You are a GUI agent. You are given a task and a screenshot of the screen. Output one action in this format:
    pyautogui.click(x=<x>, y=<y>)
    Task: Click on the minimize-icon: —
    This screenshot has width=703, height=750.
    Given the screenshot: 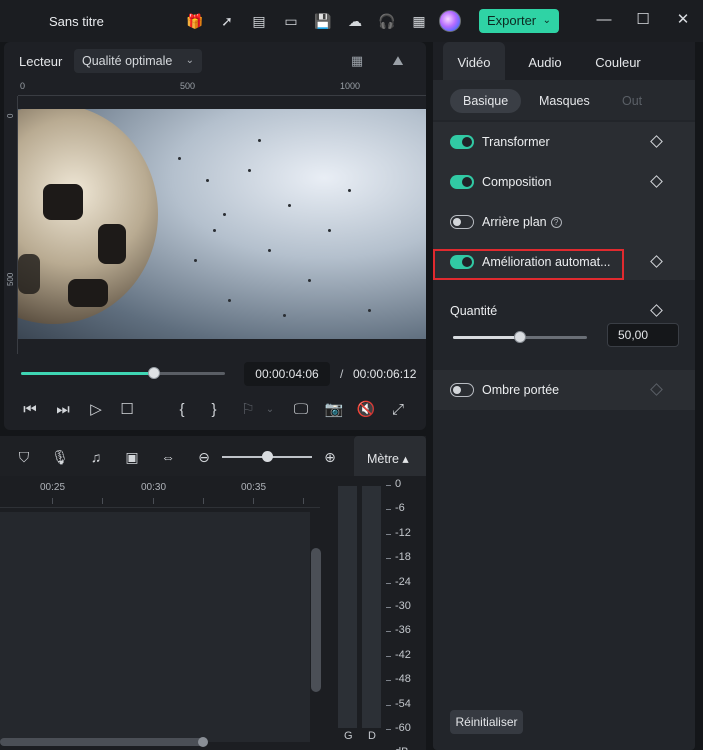 What is the action you would take?
    pyautogui.click(x=604, y=20)
    